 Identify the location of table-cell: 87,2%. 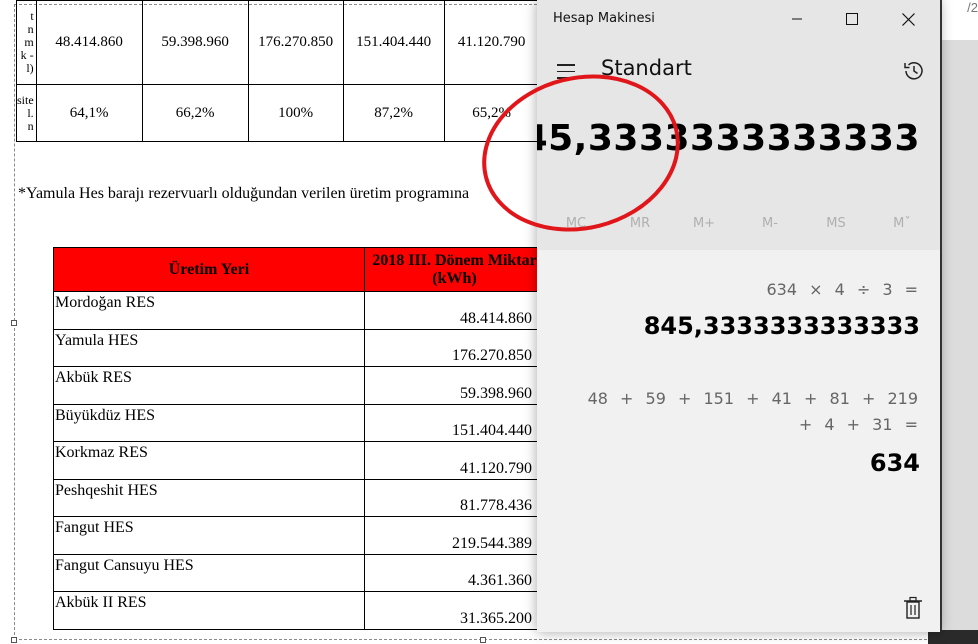
(393, 113).